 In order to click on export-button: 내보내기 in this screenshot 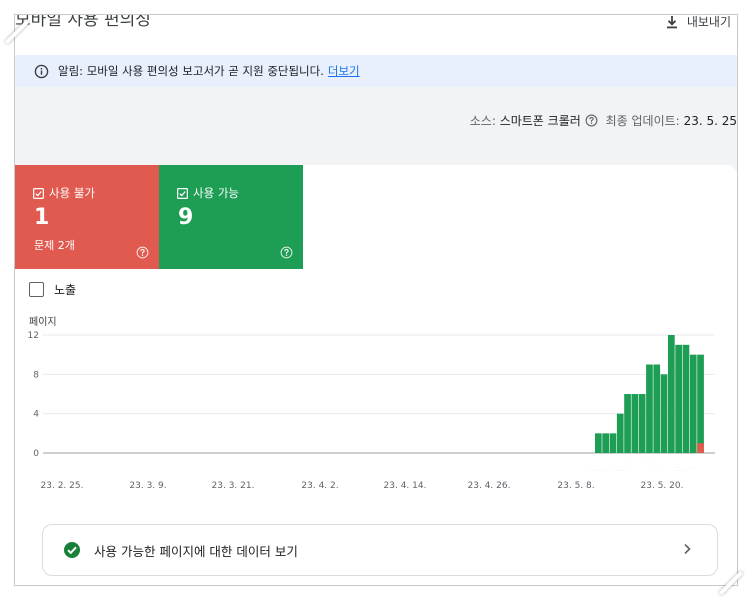, I will do `click(698, 22)`.